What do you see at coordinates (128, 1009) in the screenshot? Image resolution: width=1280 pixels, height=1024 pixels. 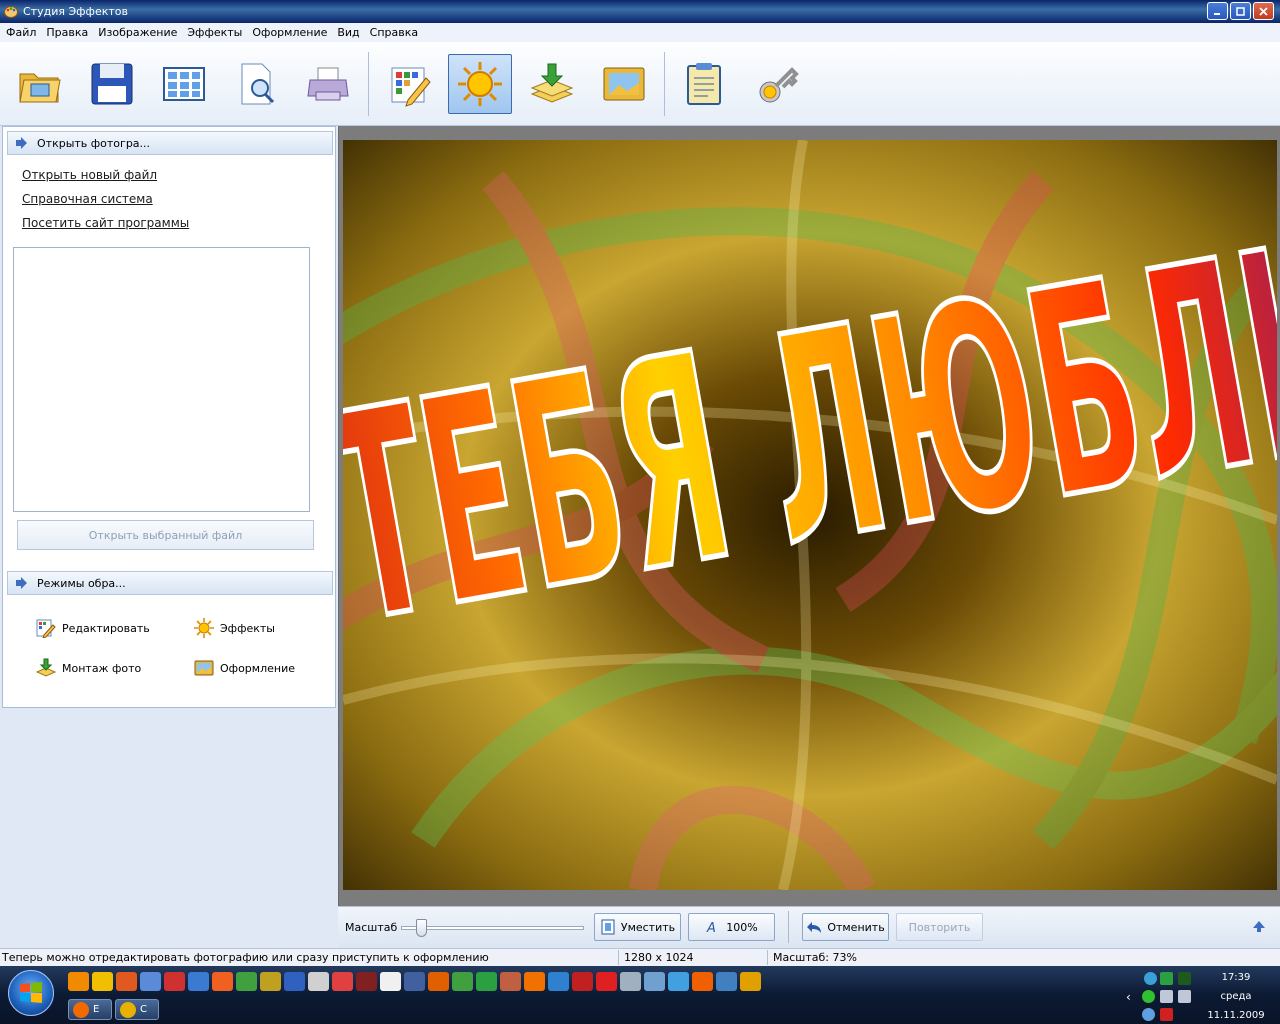 I see `palette-icon` at bounding box center [128, 1009].